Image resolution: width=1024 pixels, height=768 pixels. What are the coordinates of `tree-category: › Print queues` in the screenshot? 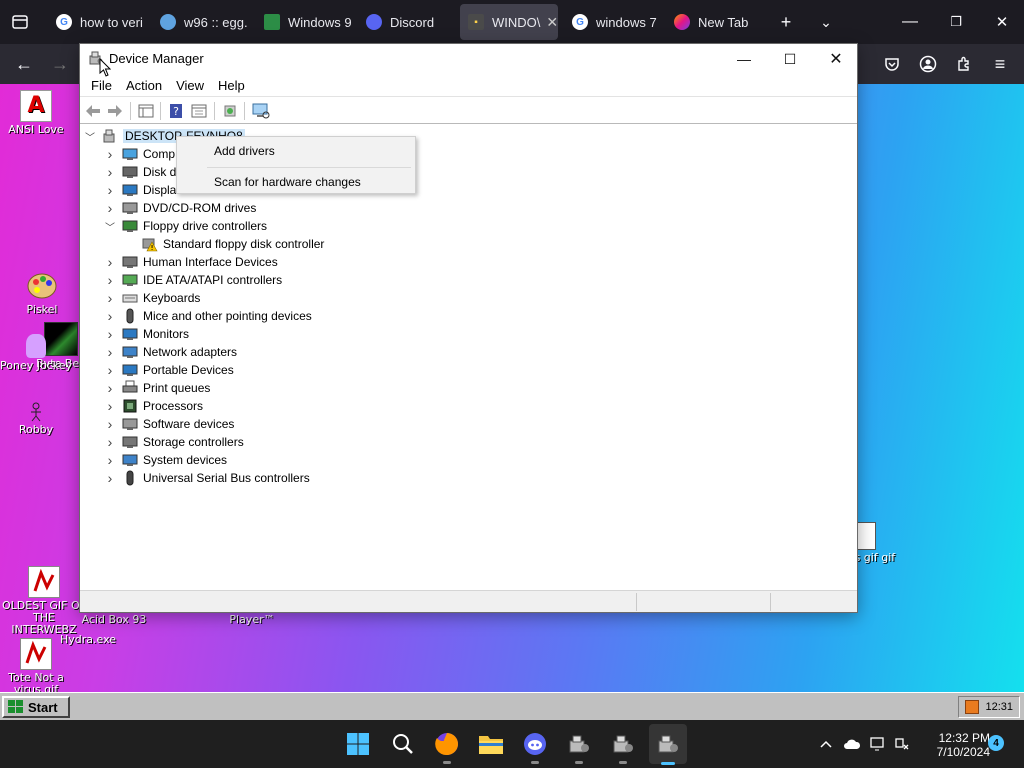 It's located at (157, 388).